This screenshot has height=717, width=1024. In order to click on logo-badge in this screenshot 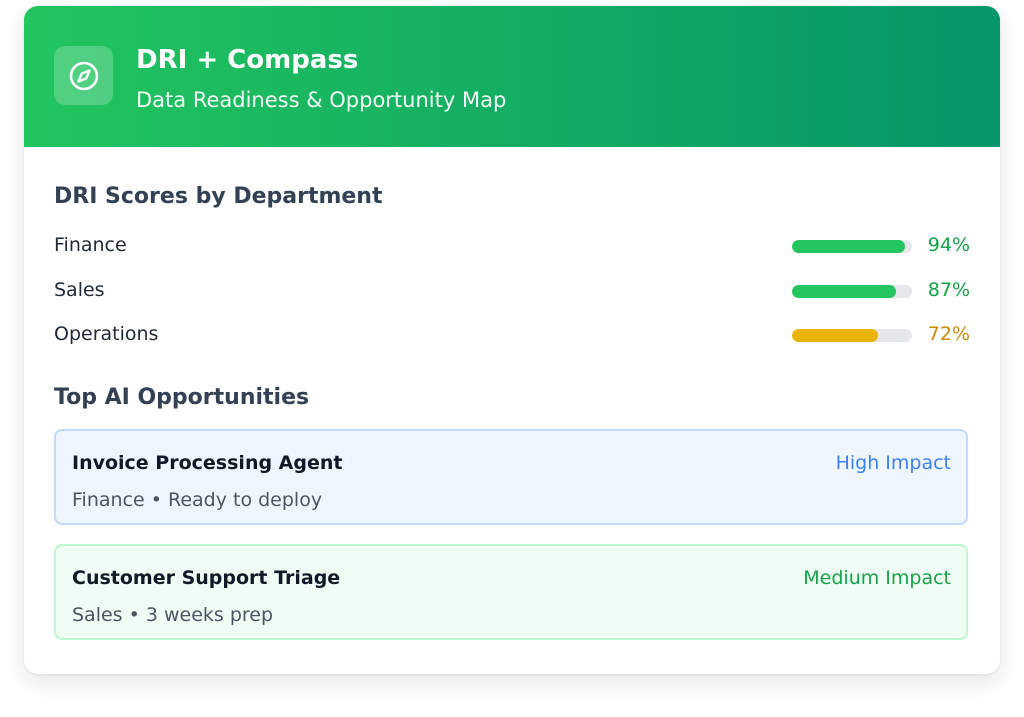, I will do `click(83, 75)`.